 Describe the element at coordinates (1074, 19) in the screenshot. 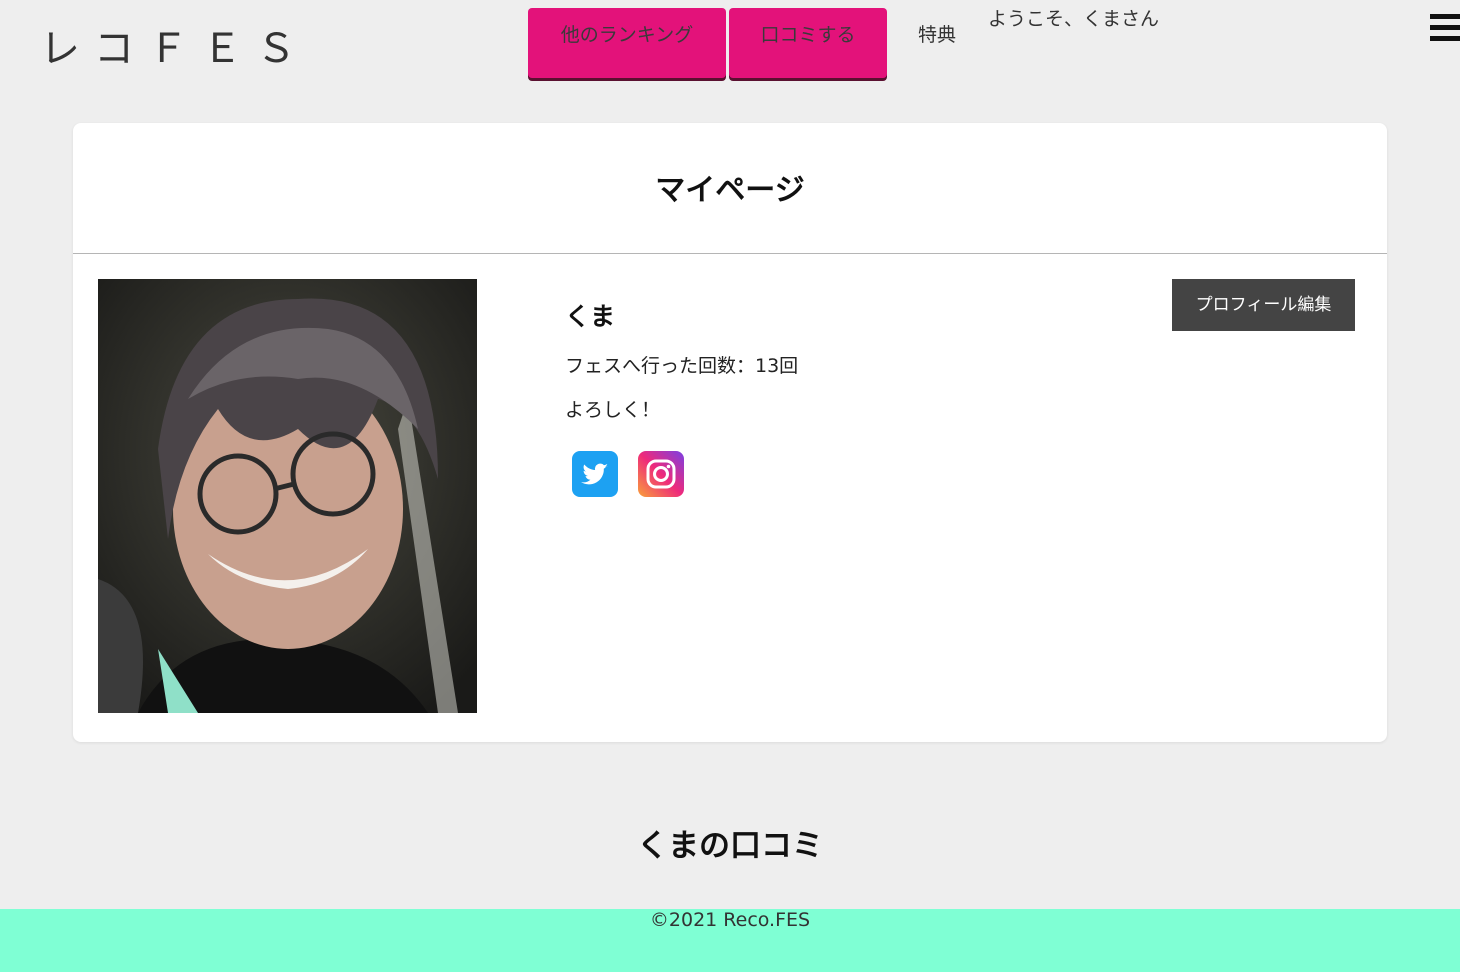

I see `welcome-message: ようこそ、くまさん` at that location.